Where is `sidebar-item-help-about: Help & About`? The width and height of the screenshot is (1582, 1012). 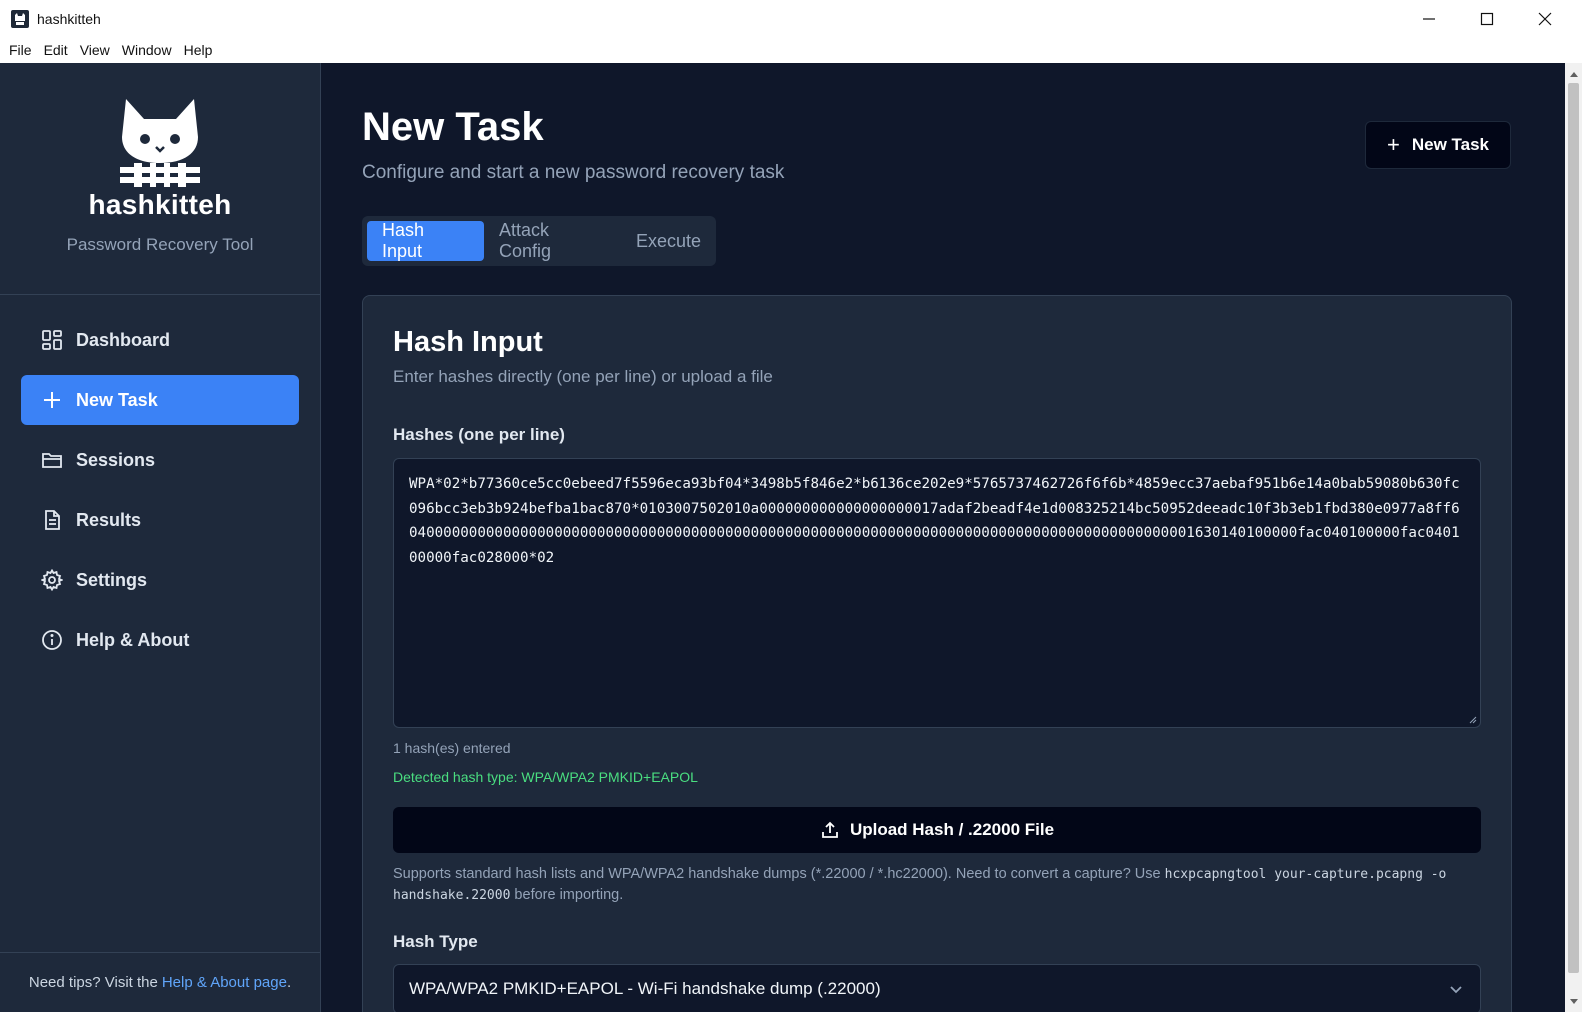
sidebar-item-help-about: Help & About is located at coordinates (160, 640).